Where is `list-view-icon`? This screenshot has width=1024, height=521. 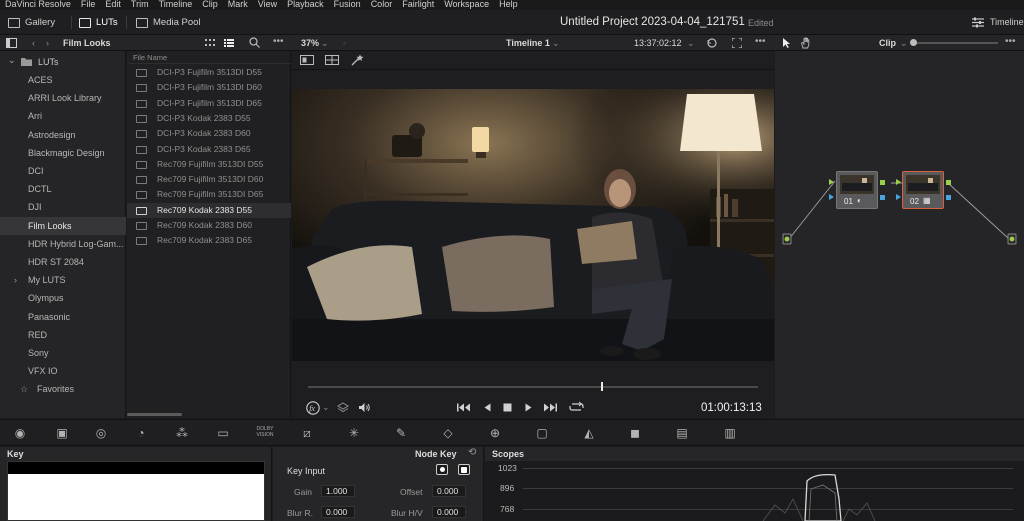 list-view-icon is located at coordinates (229, 43).